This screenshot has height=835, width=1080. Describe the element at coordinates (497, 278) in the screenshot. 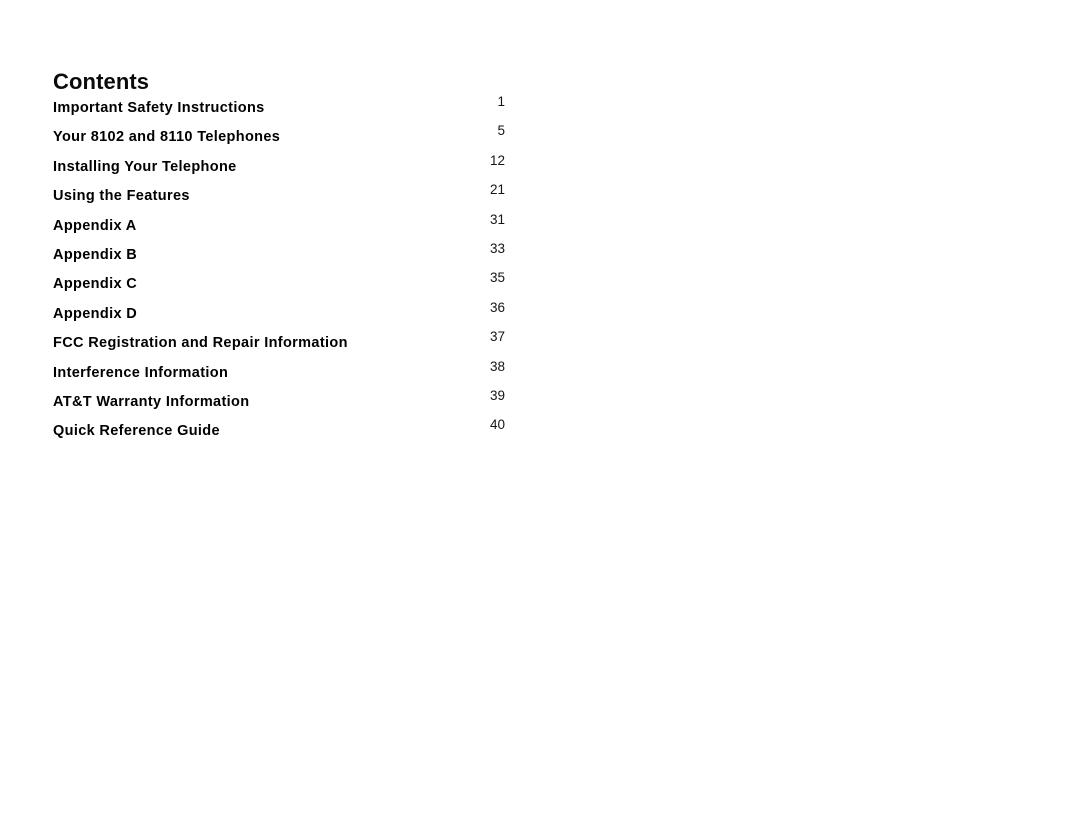

I see `toc-entry-page-number: 35` at that location.